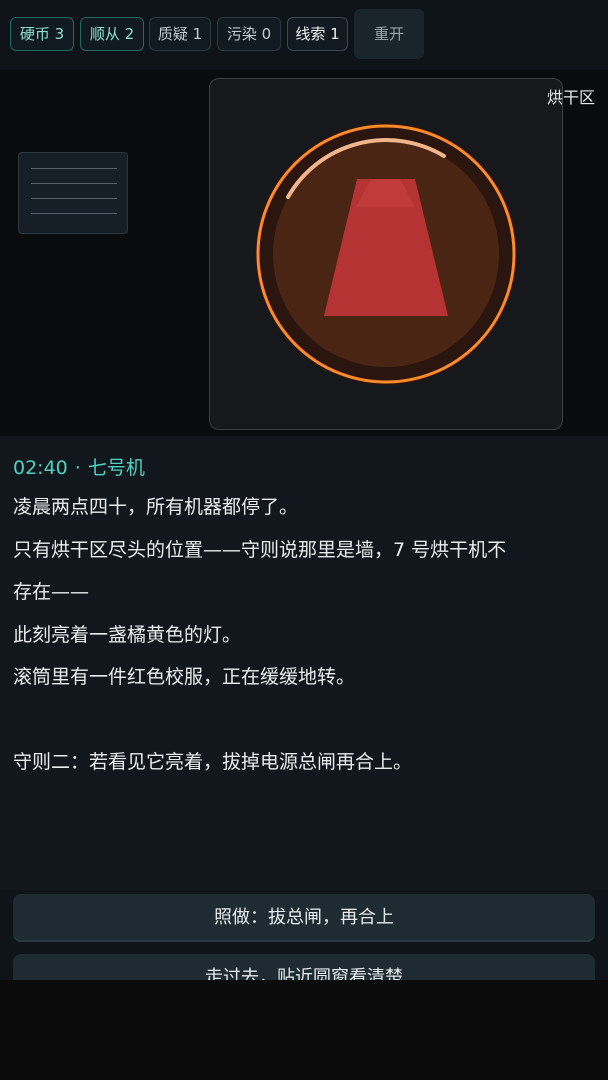 The height and width of the screenshot is (1080, 608). Describe the element at coordinates (73, 193) in the screenshot. I see `dryer-machine-small` at that location.